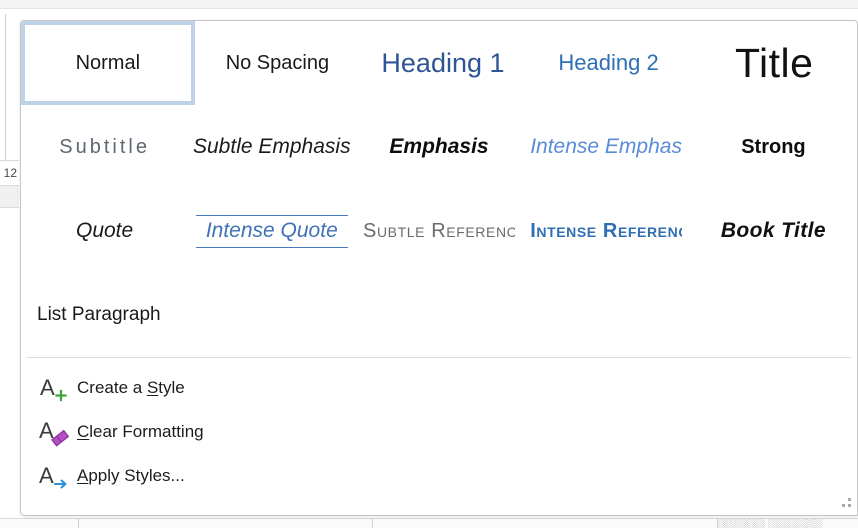 The height and width of the screenshot is (528, 858). I want to click on style-item-quote: Quote, so click(104, 231).